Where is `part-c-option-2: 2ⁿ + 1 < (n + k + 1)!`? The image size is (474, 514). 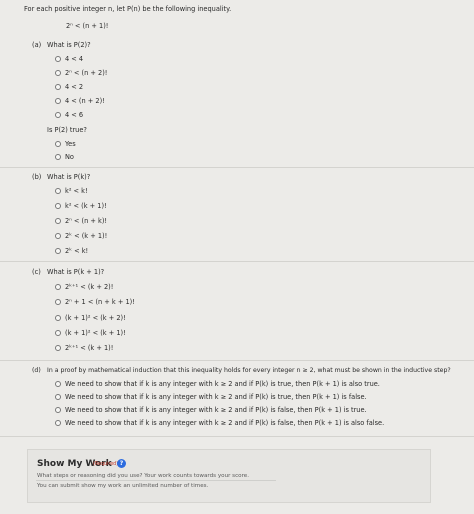
part-c-option-2: 2ⁿ + 1 < (n + k + 1)! is located at coordinates (95, 302).